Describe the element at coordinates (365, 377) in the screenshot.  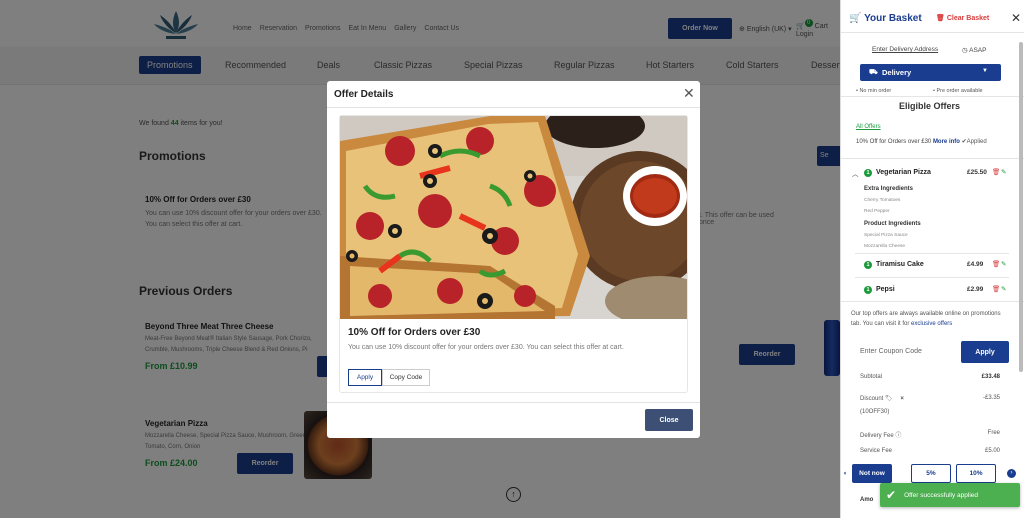
I see `apply-offer-button: Apply` at that location.